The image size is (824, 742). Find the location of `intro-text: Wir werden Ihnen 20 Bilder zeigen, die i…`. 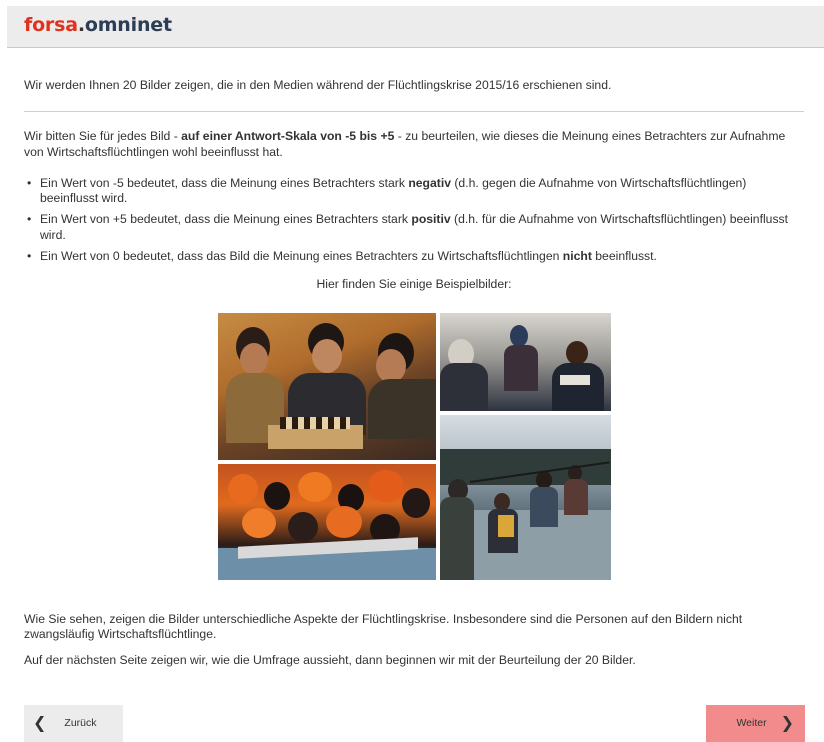

intro-text: Wir werden Ihnen 20 Bilder zeigen, die i… is located at coordinates (318, 85).